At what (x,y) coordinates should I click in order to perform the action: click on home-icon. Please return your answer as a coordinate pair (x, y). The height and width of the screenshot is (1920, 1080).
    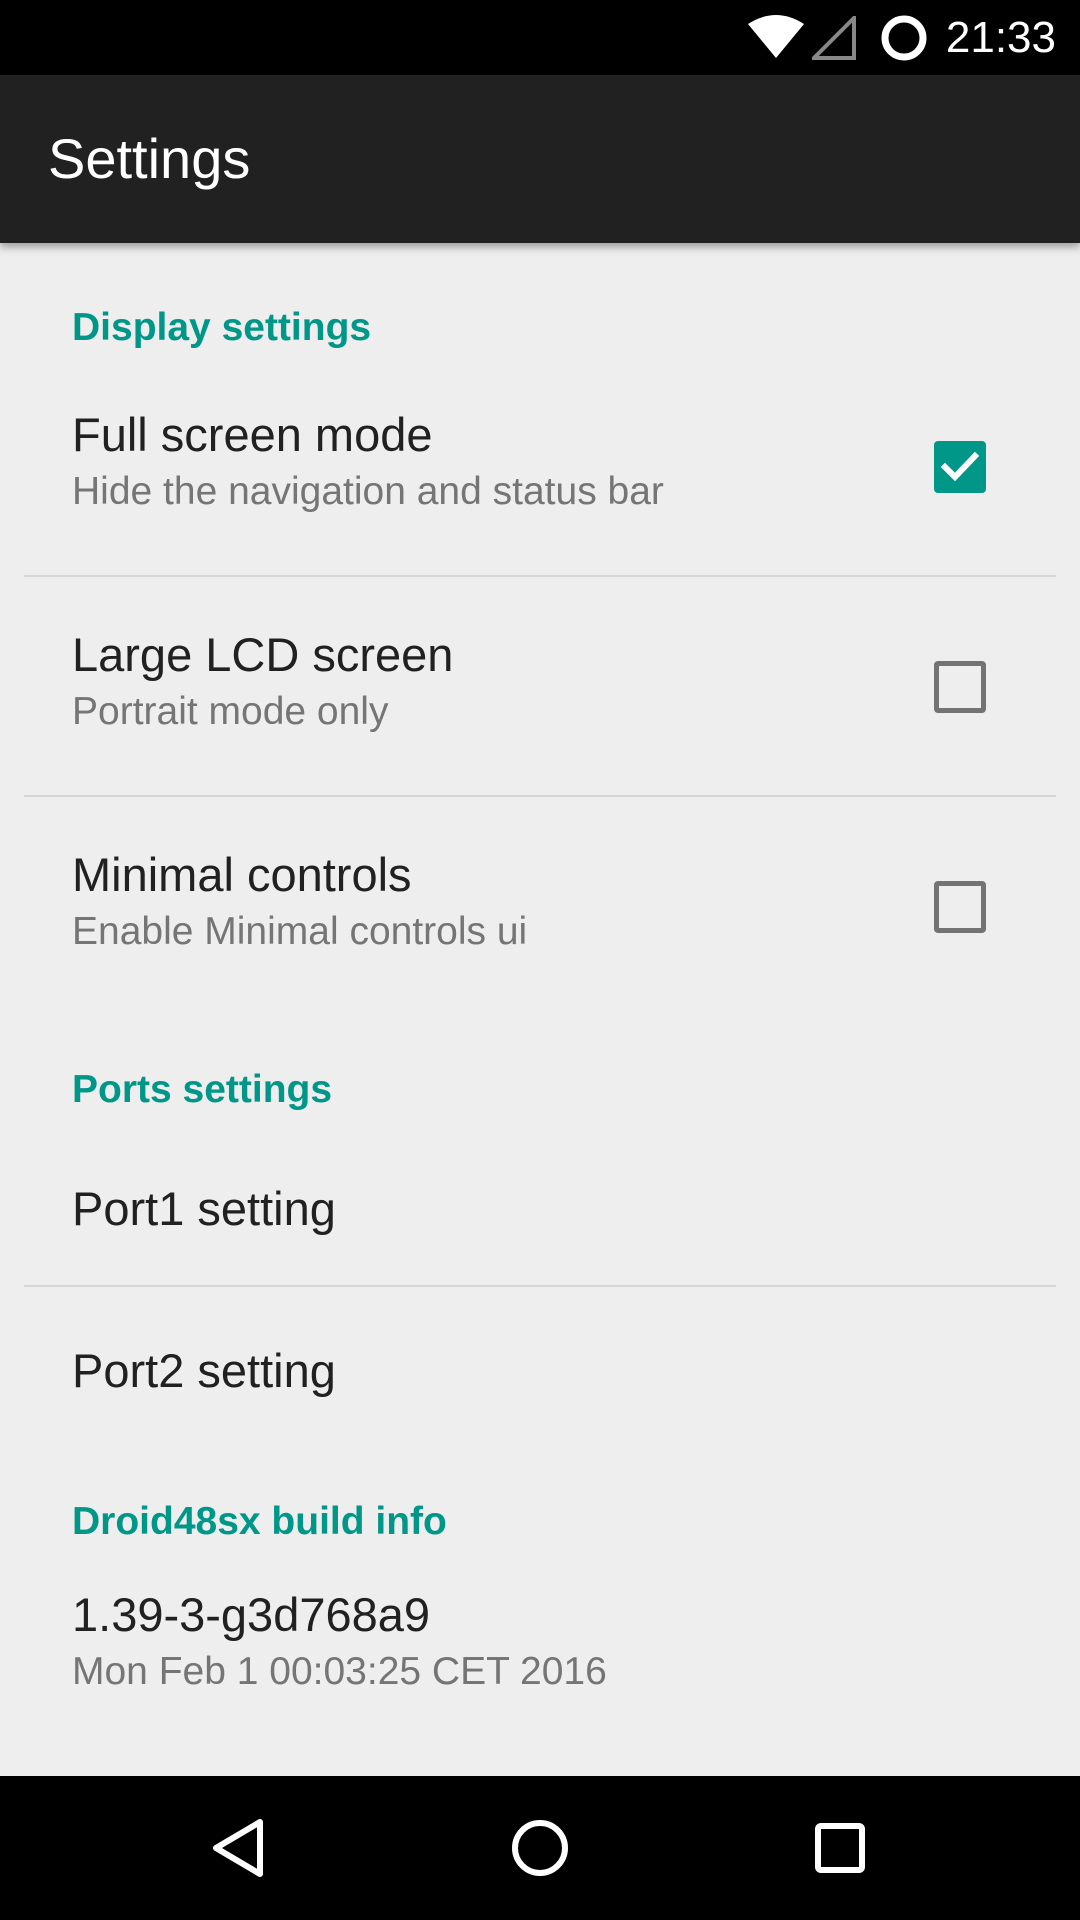
    Looking at the image, I should click on (540, 1848).